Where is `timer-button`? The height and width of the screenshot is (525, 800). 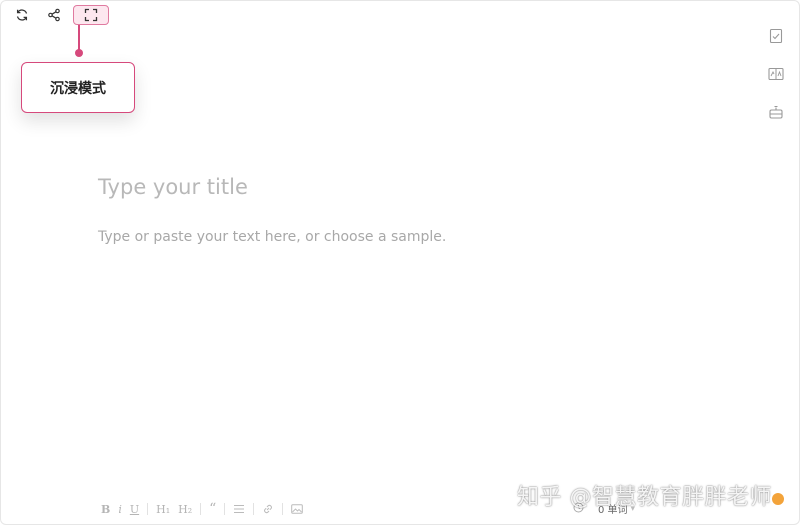
timer-button is located at coordinates (578, 509).